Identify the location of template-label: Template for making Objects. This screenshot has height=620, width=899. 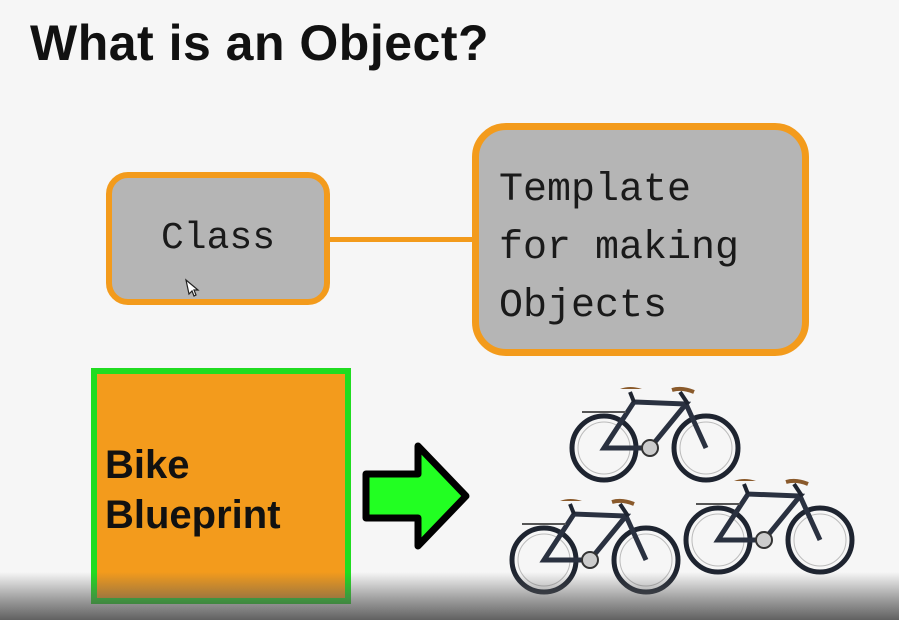
(649, 249).